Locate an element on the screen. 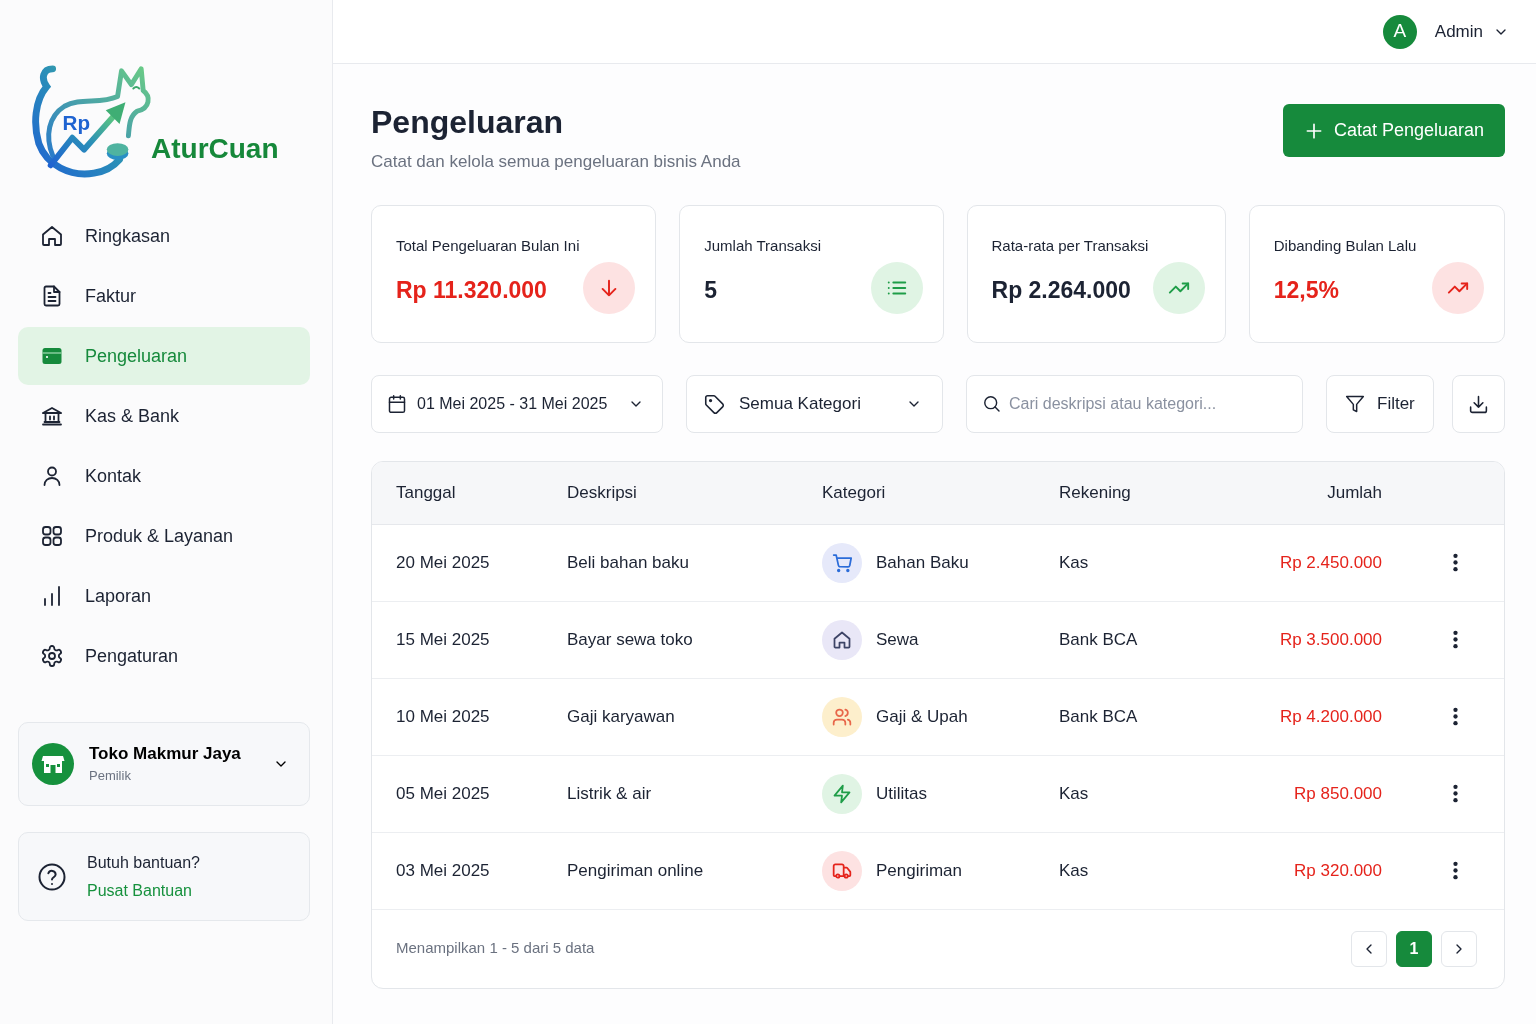 This screenshot has width=1536, height=1024. nav-item: Faktur is located at coordinates (164, 296).